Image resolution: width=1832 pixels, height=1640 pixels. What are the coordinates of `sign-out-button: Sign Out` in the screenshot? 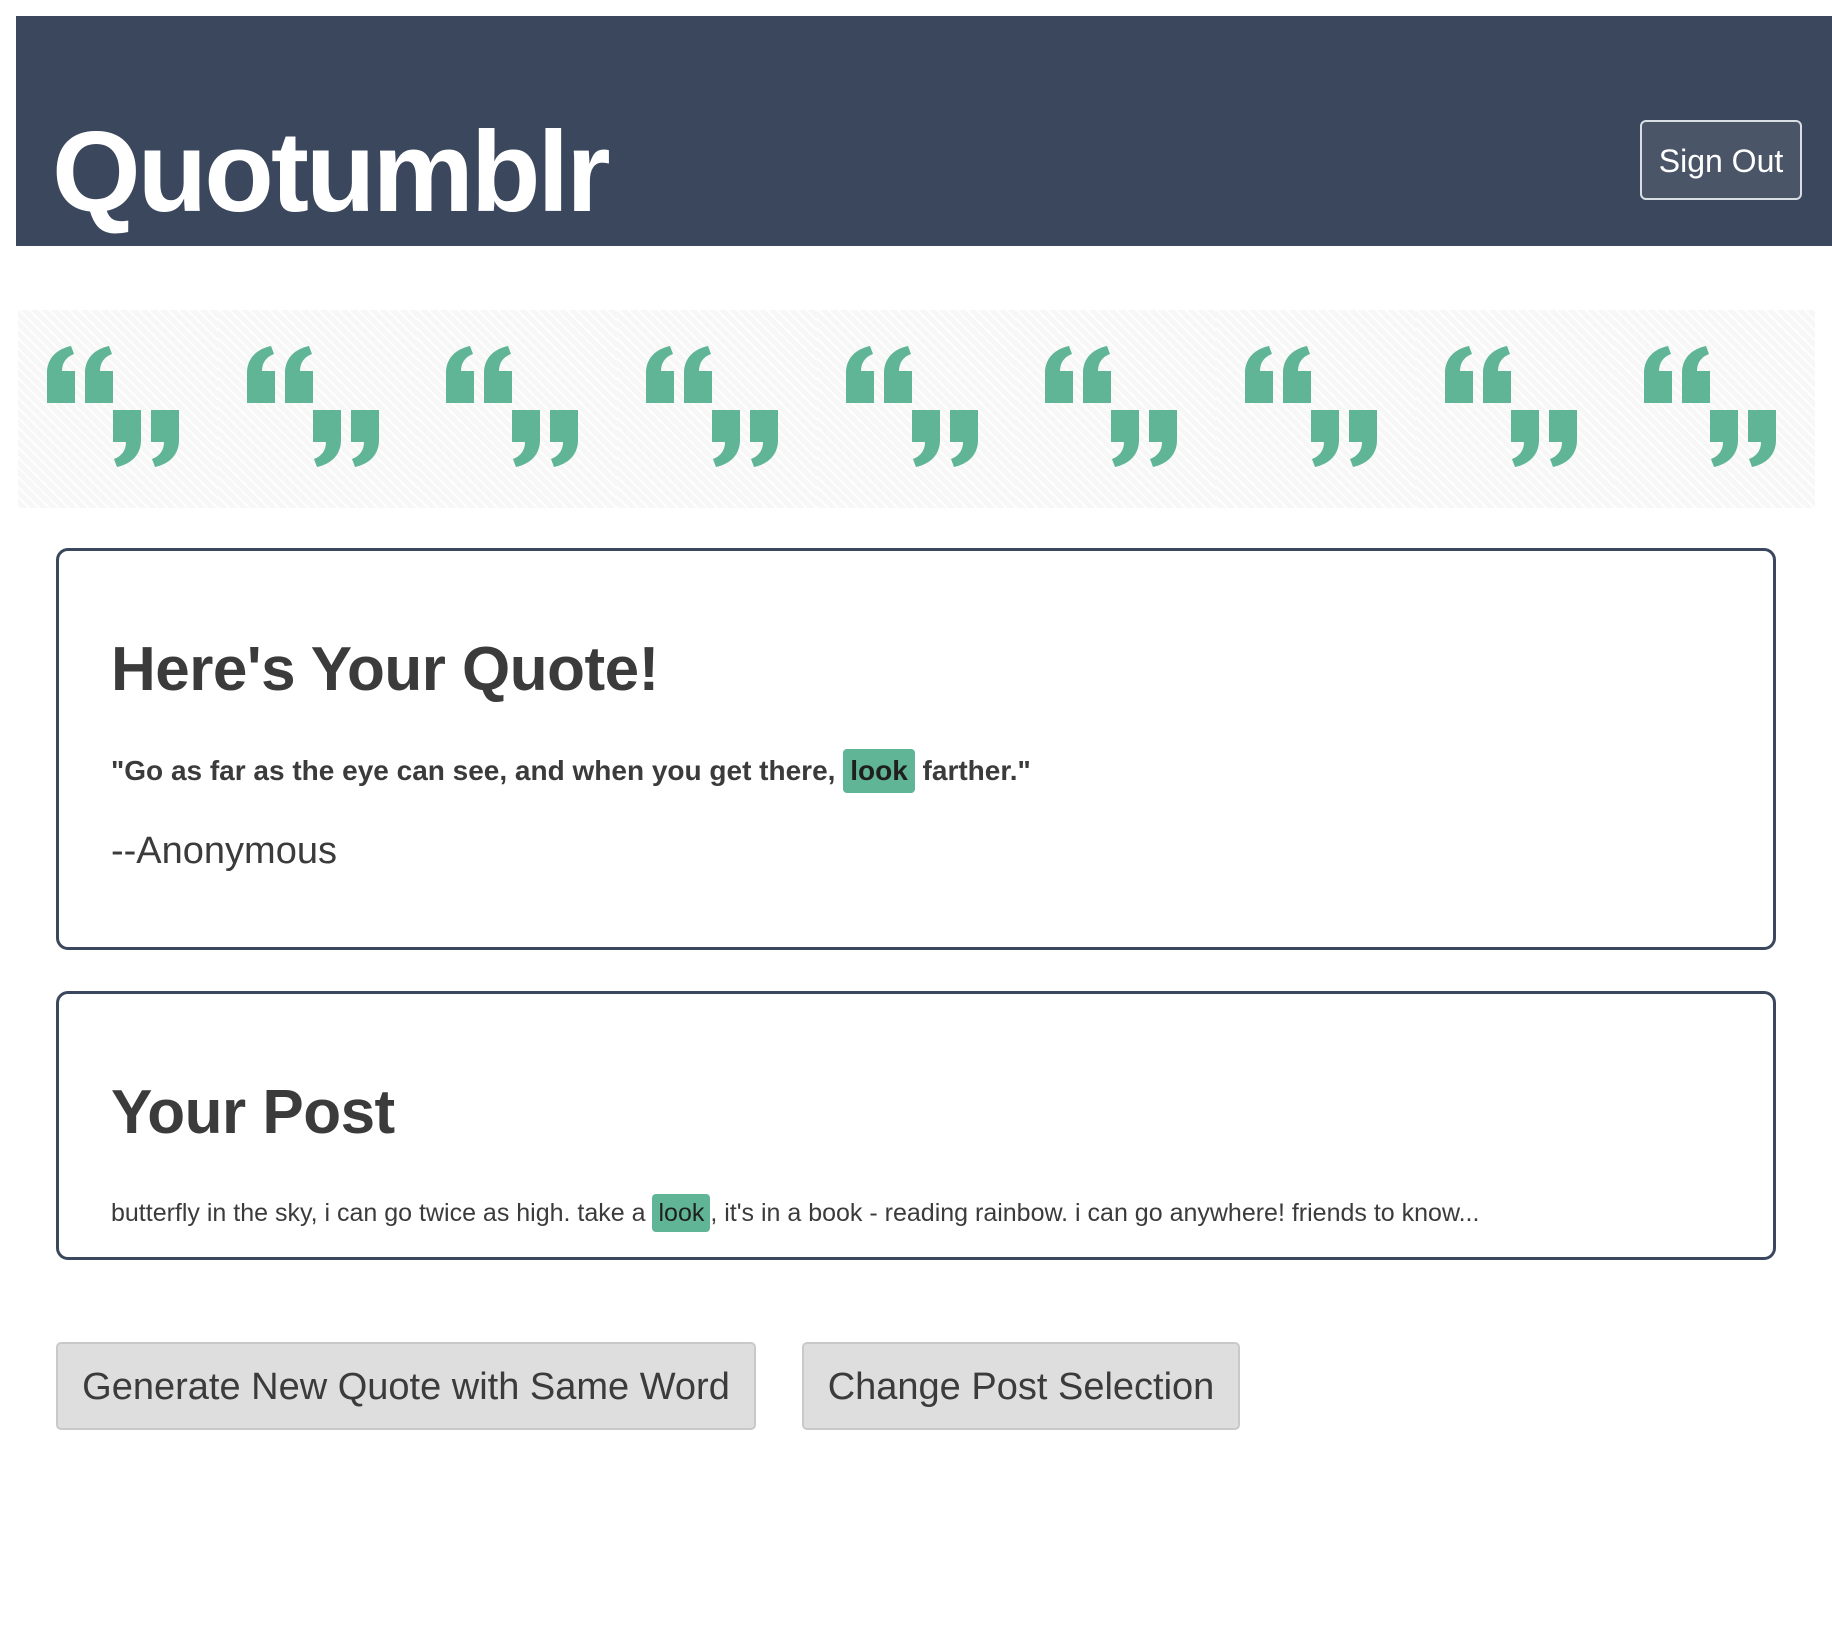 It's located at (1721, 160).